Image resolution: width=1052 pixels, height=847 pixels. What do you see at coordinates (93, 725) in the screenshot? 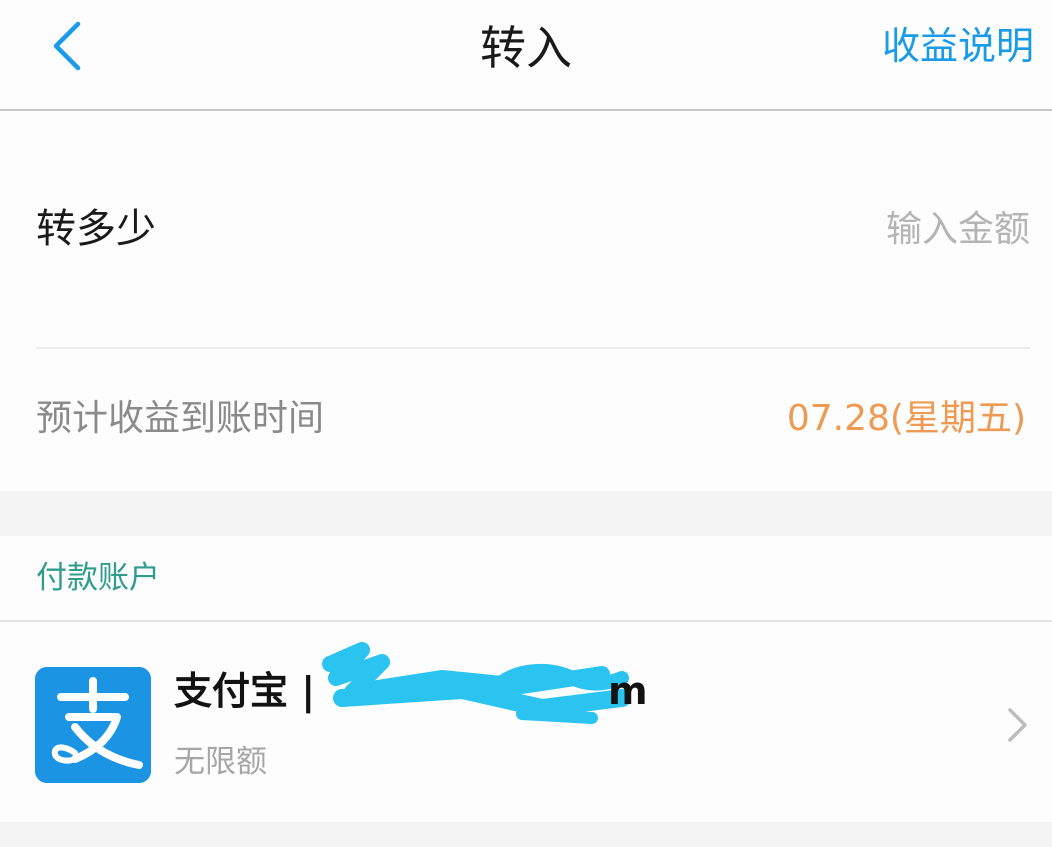
I see `alipay-logo-icon` at bounding box center [93, 725].